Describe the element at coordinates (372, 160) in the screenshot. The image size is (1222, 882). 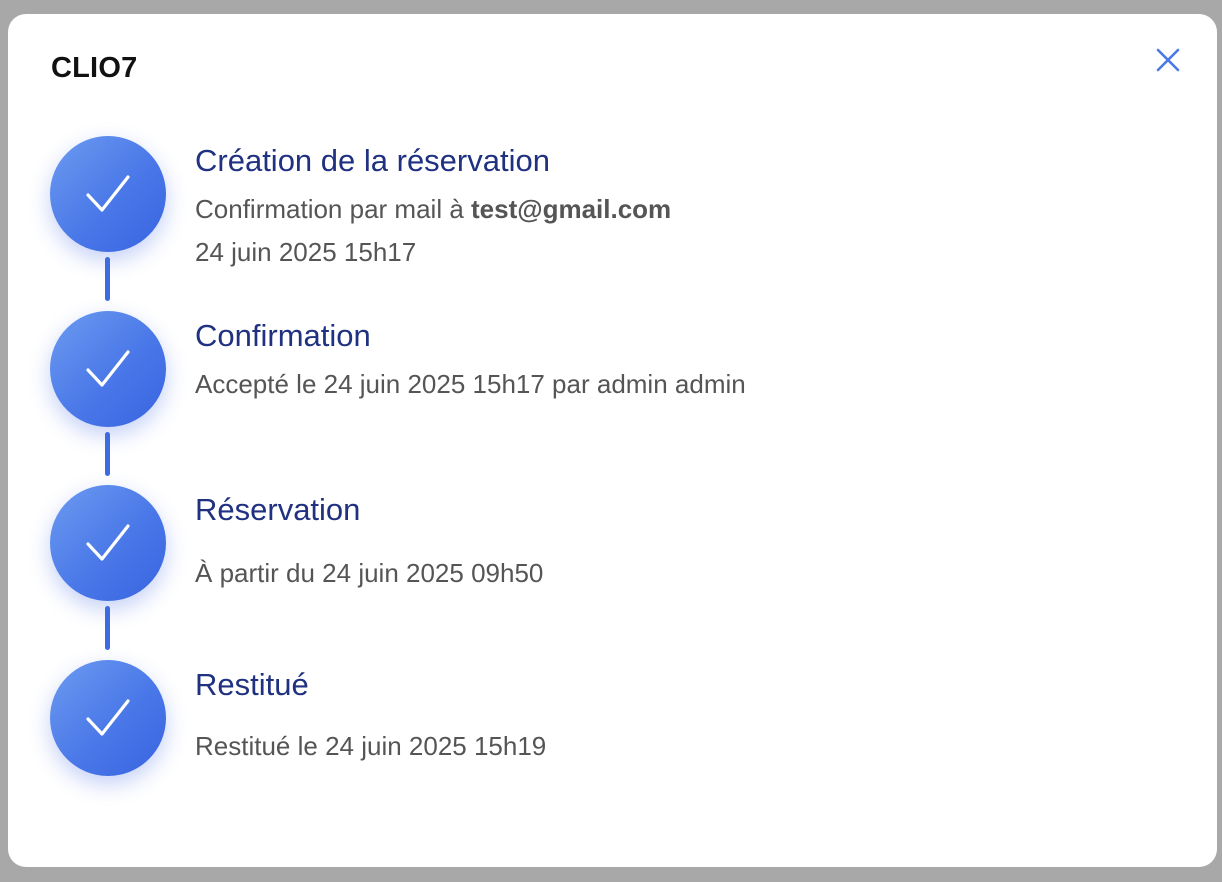
I see `step-title: Création de la réservation` at that location.